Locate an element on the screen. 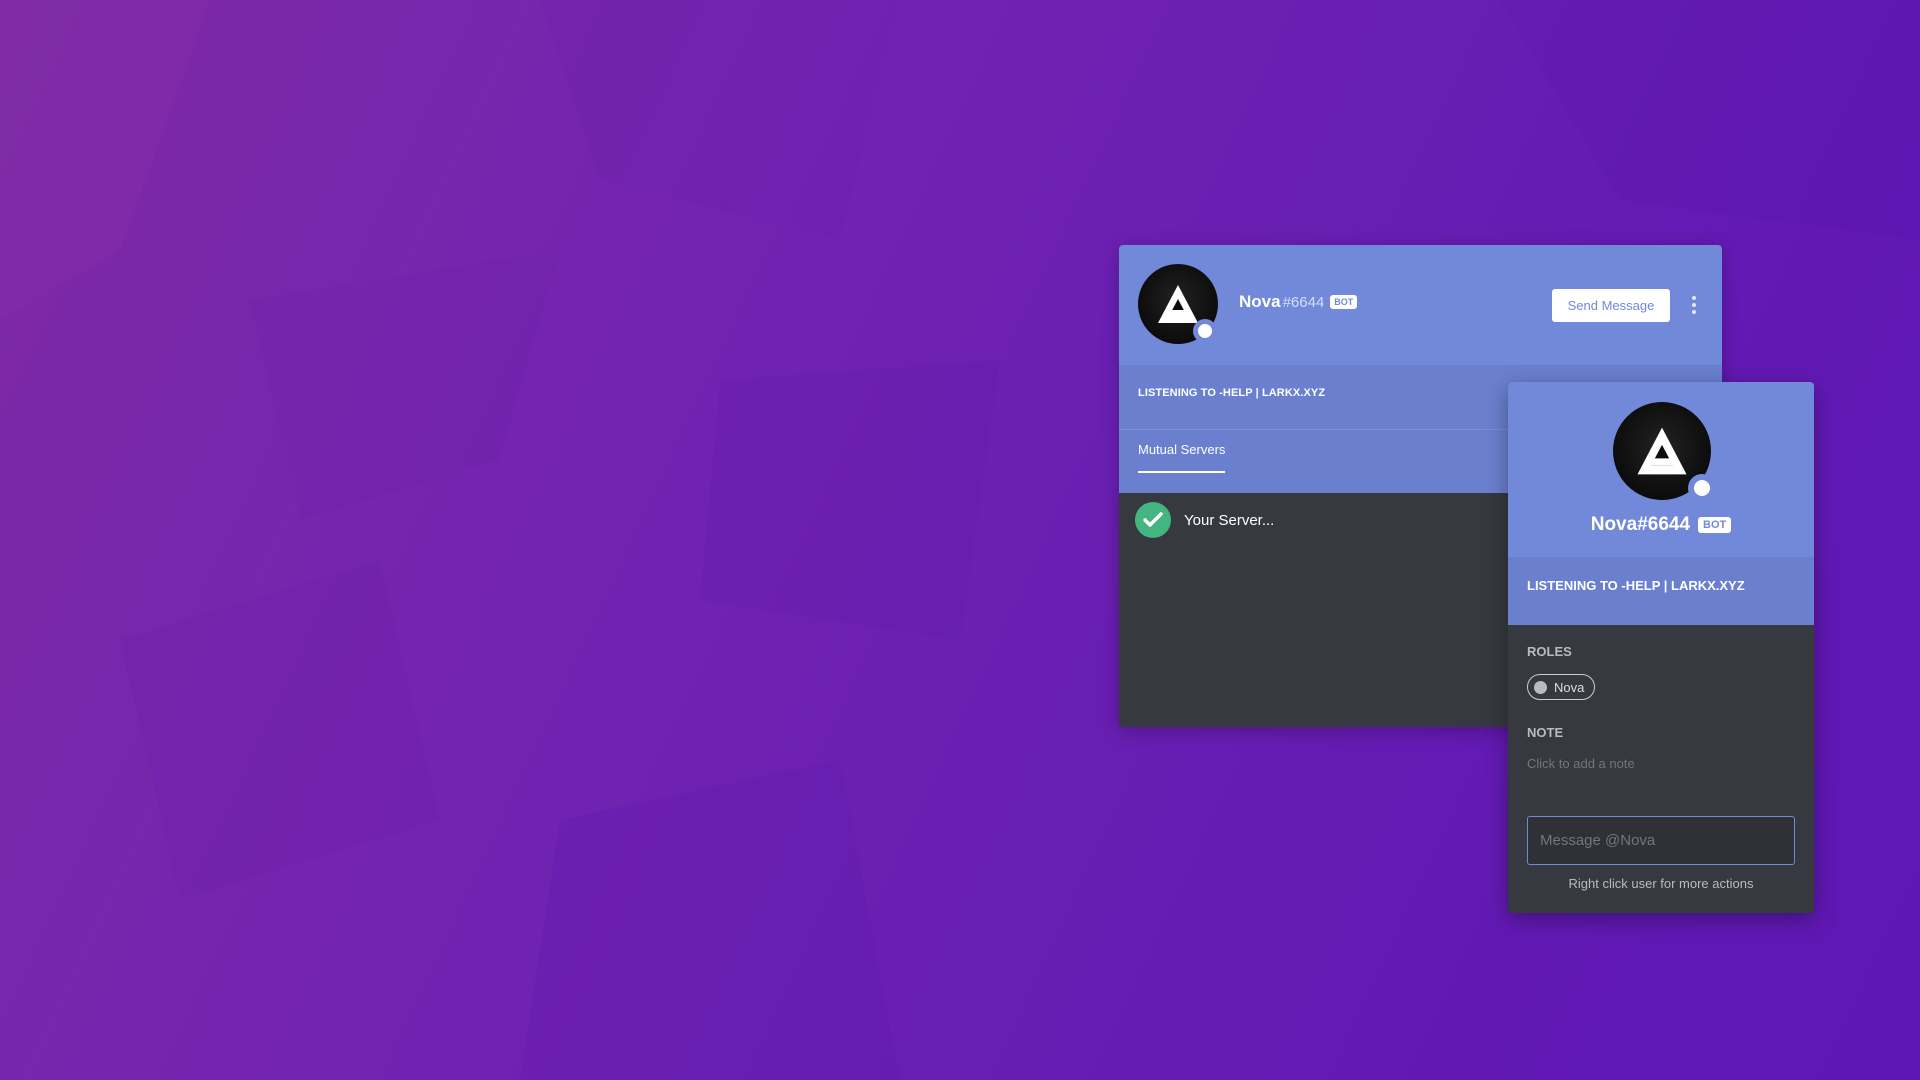 The width and height of the screenshot is (1920, 1080). profile-username-line: Nova #6644 BOT is located at coordinates (1298, 302).